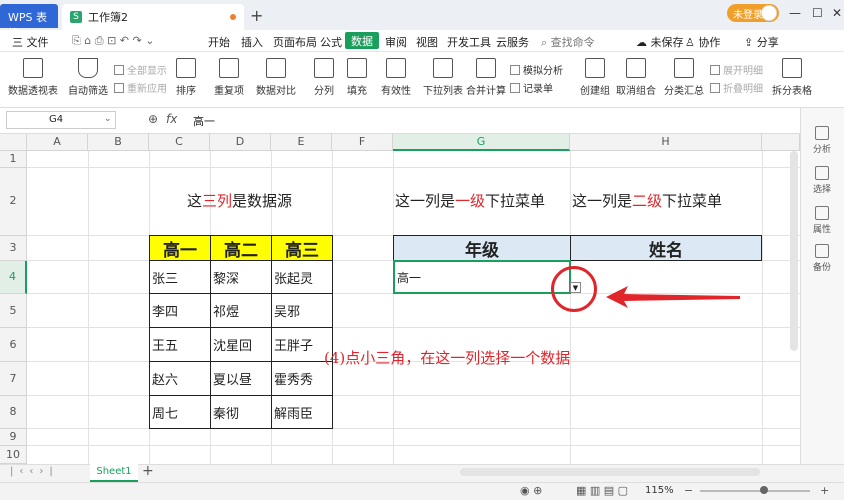 The width and height of the screenshot is (844, 500). Describe the element at coordinates (660, 42) in the screenshot. I see `unsaved-status: ☁ 未保存` at that location.